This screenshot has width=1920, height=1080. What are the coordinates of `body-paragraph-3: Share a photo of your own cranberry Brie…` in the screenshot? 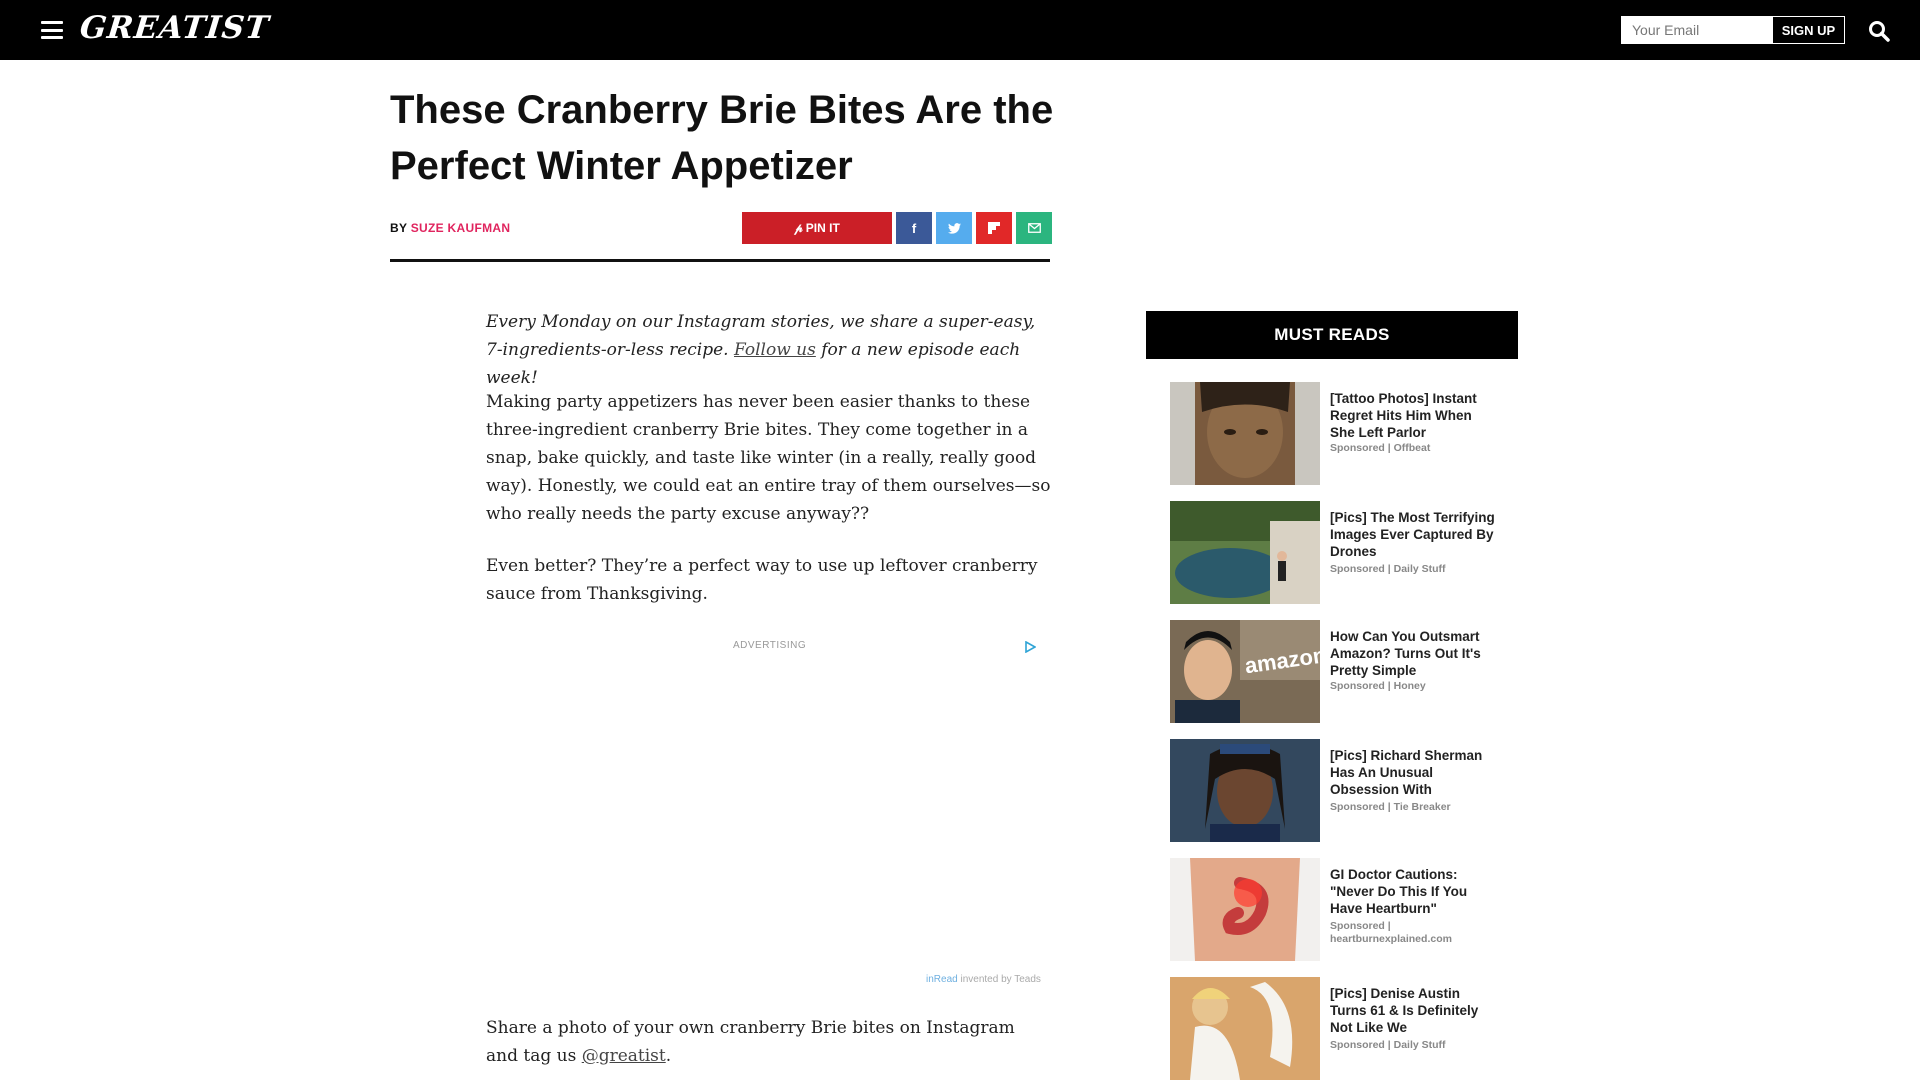 It's located at (769, 1042).